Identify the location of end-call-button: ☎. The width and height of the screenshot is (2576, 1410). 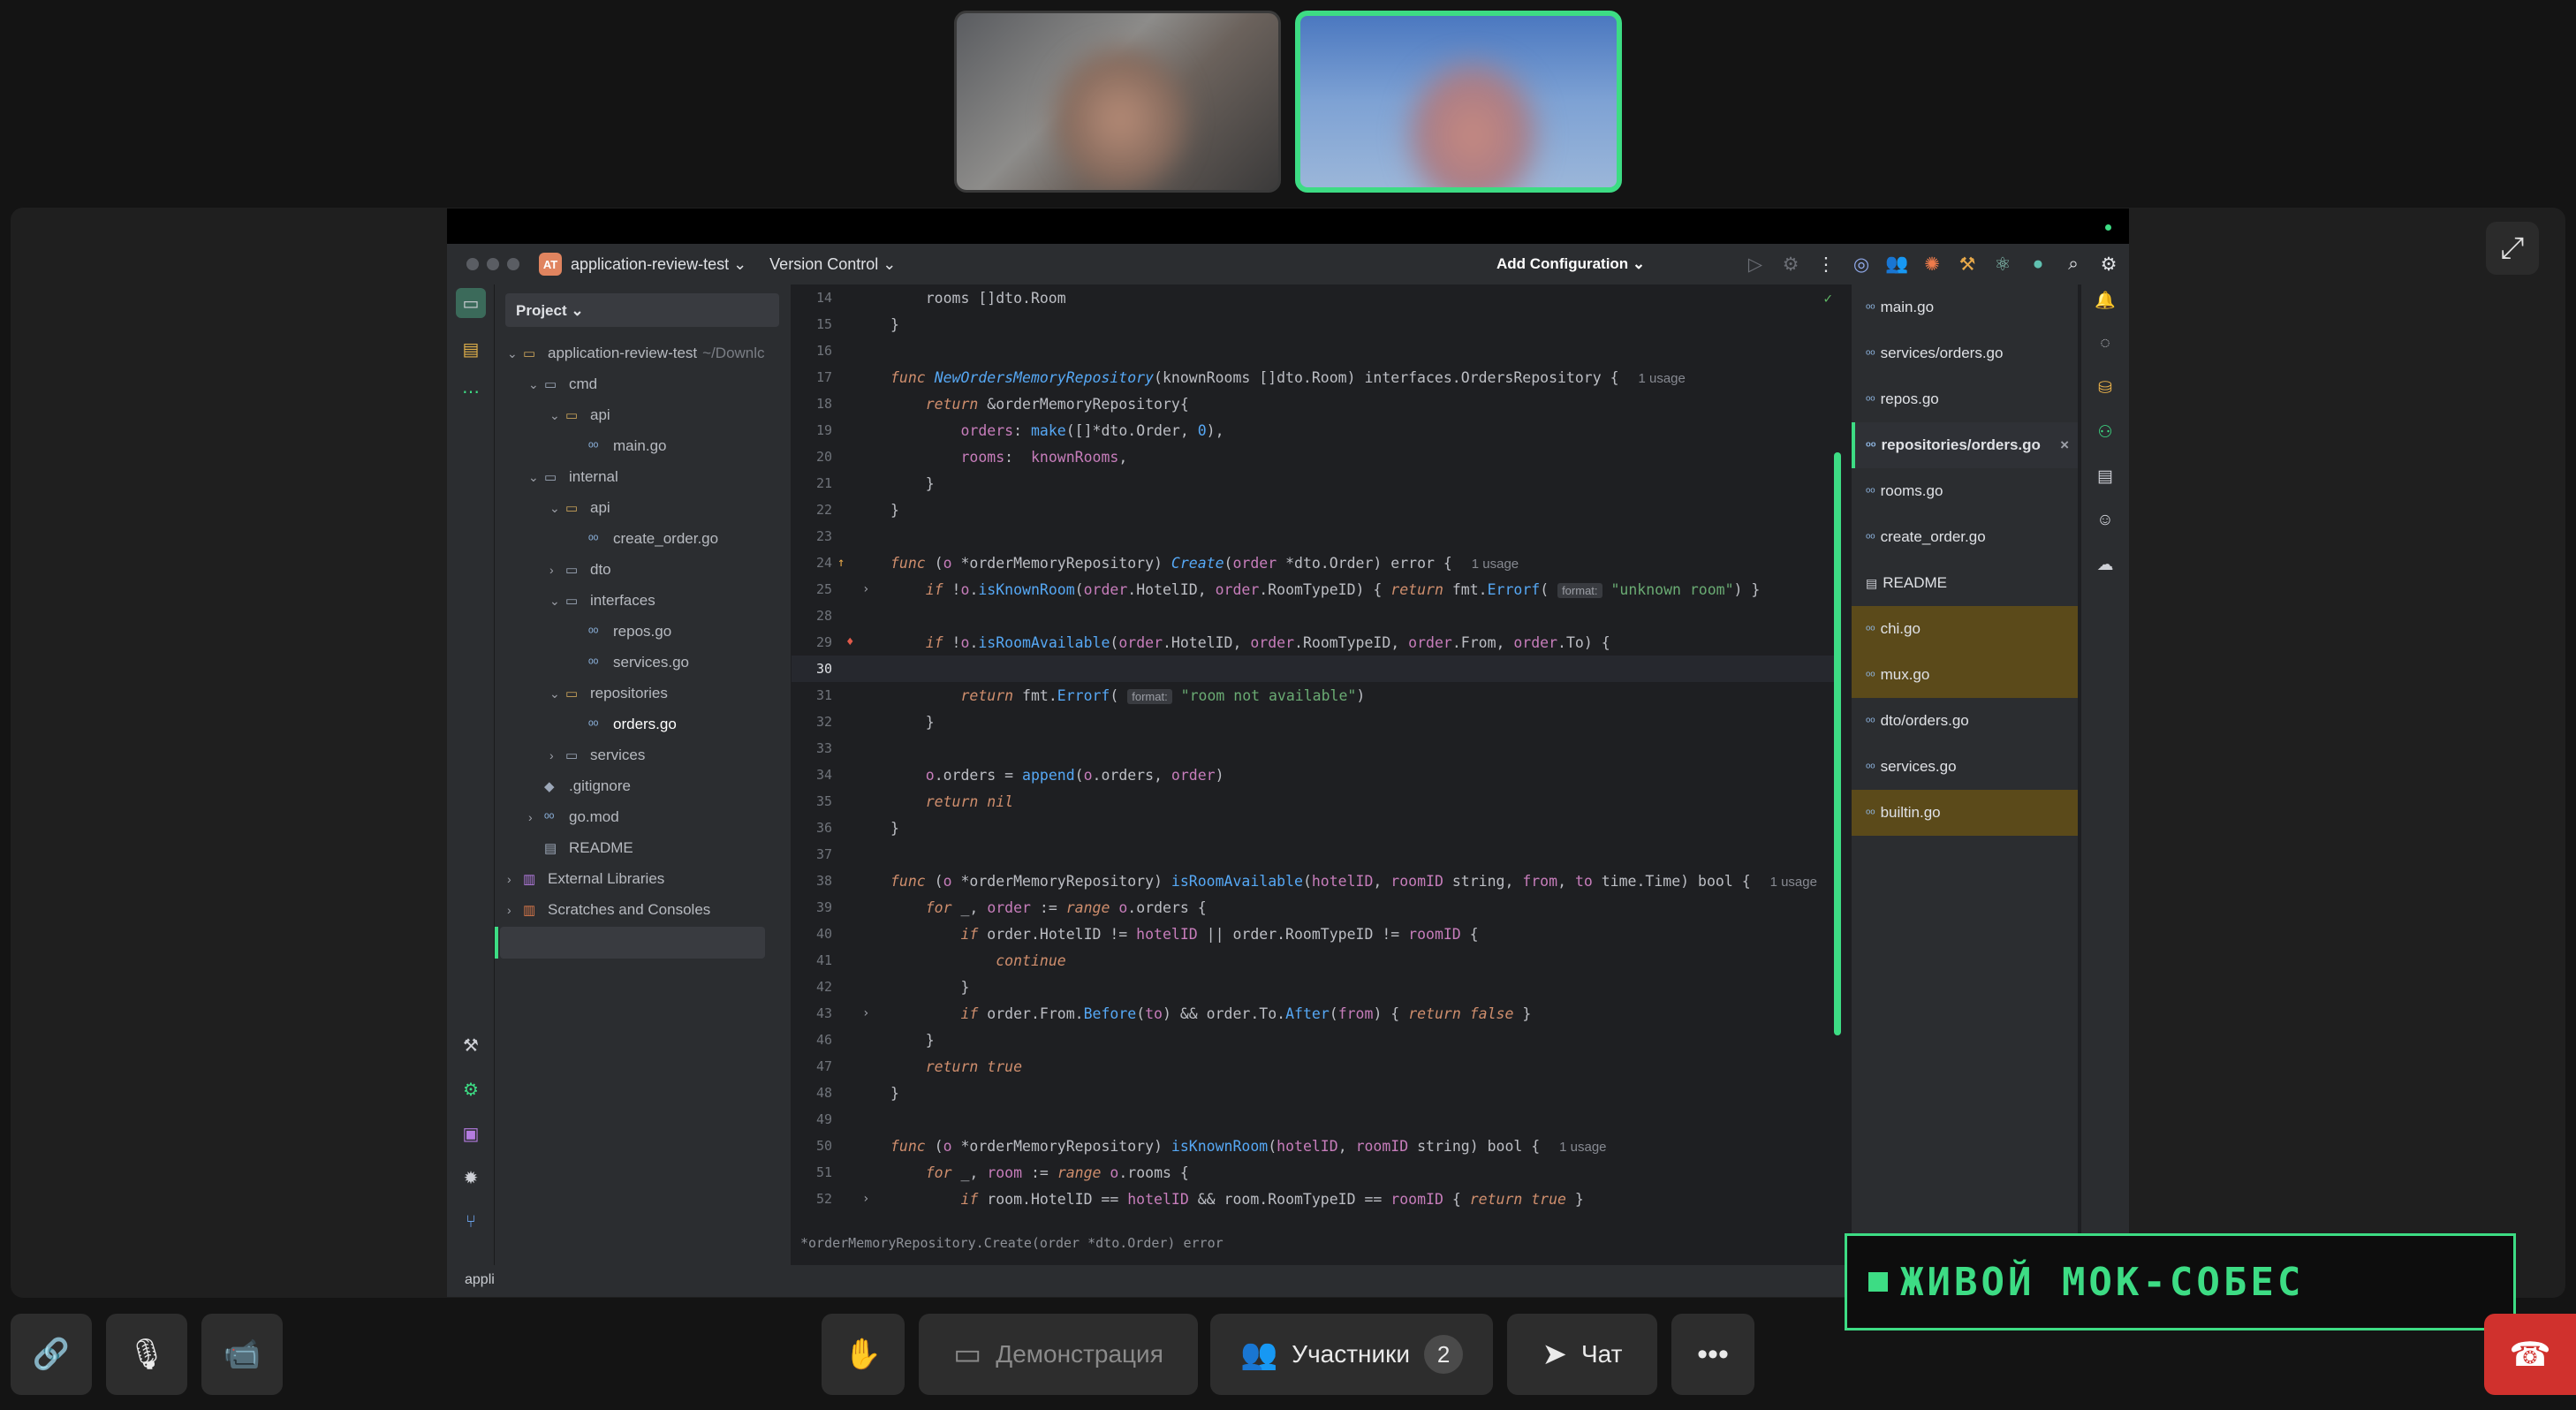
(2530, 1354).